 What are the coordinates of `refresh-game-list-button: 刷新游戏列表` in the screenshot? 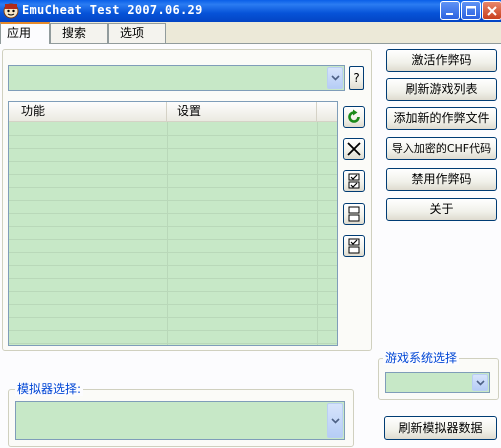 It's located at (441, 89).